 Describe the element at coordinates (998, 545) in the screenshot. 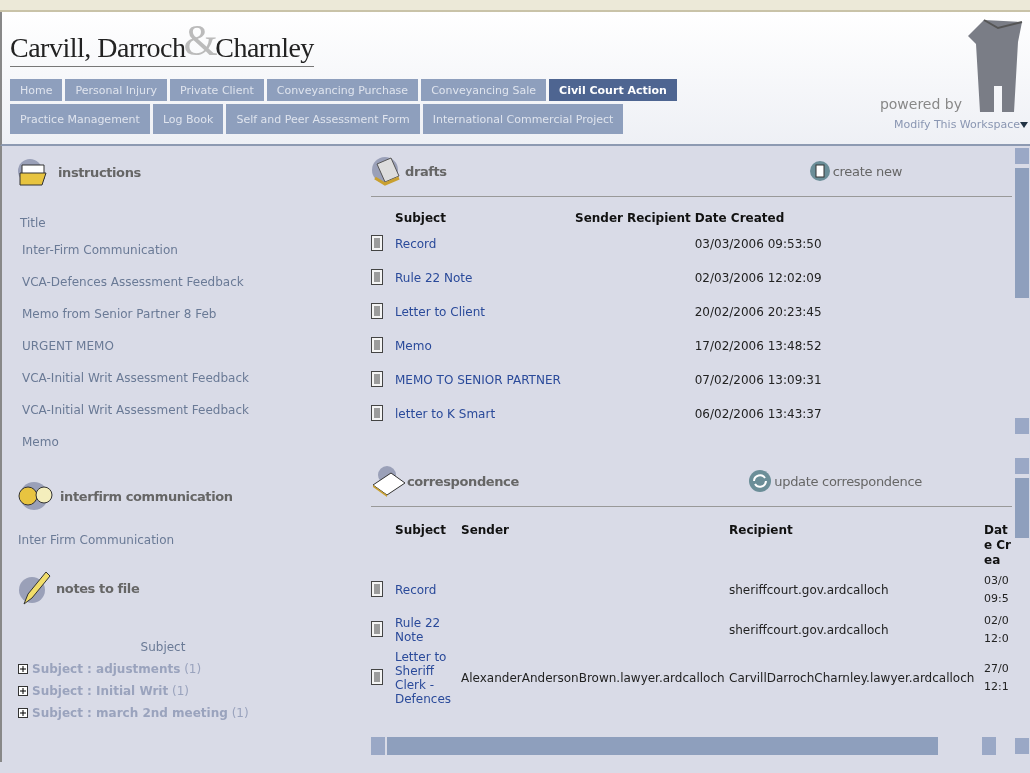

I see `column-header: Date Crea` at that location.